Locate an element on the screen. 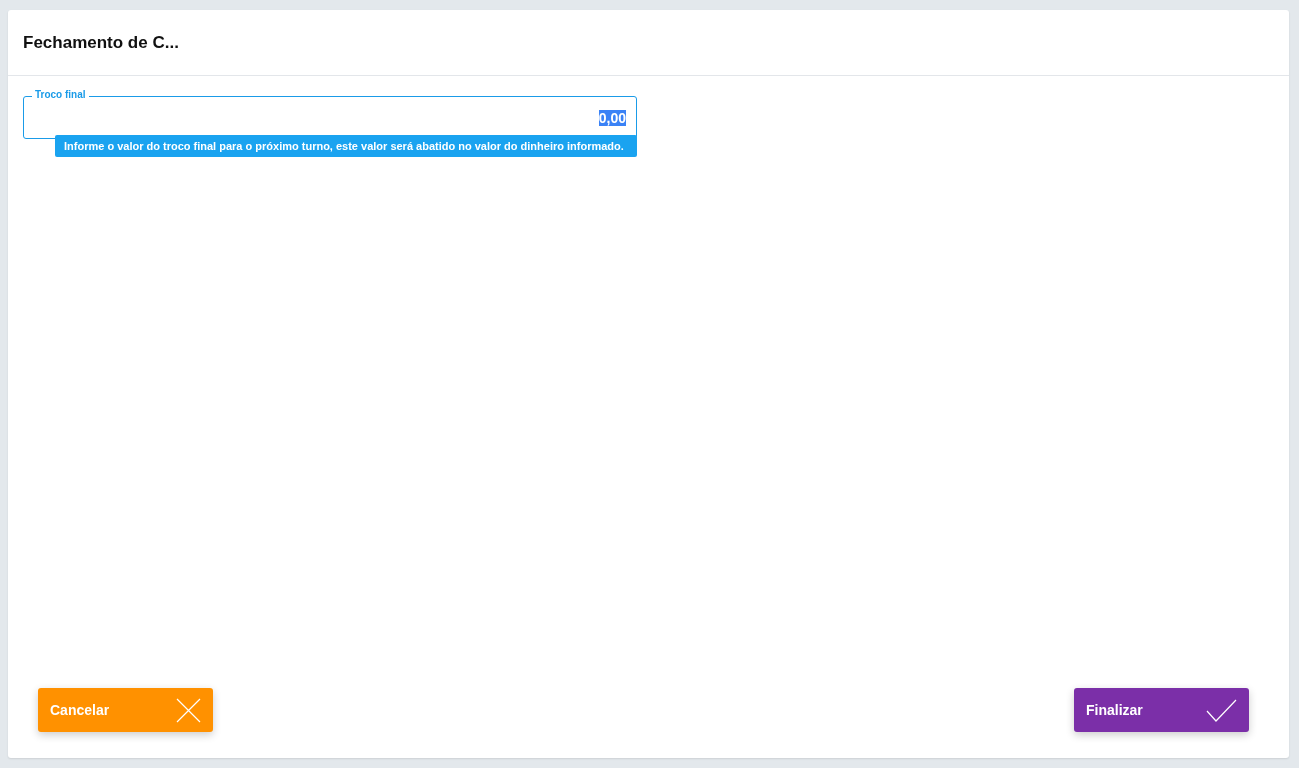 This screenshot has width=1299, height=768. close-icon is located at coordinates (188, 710).